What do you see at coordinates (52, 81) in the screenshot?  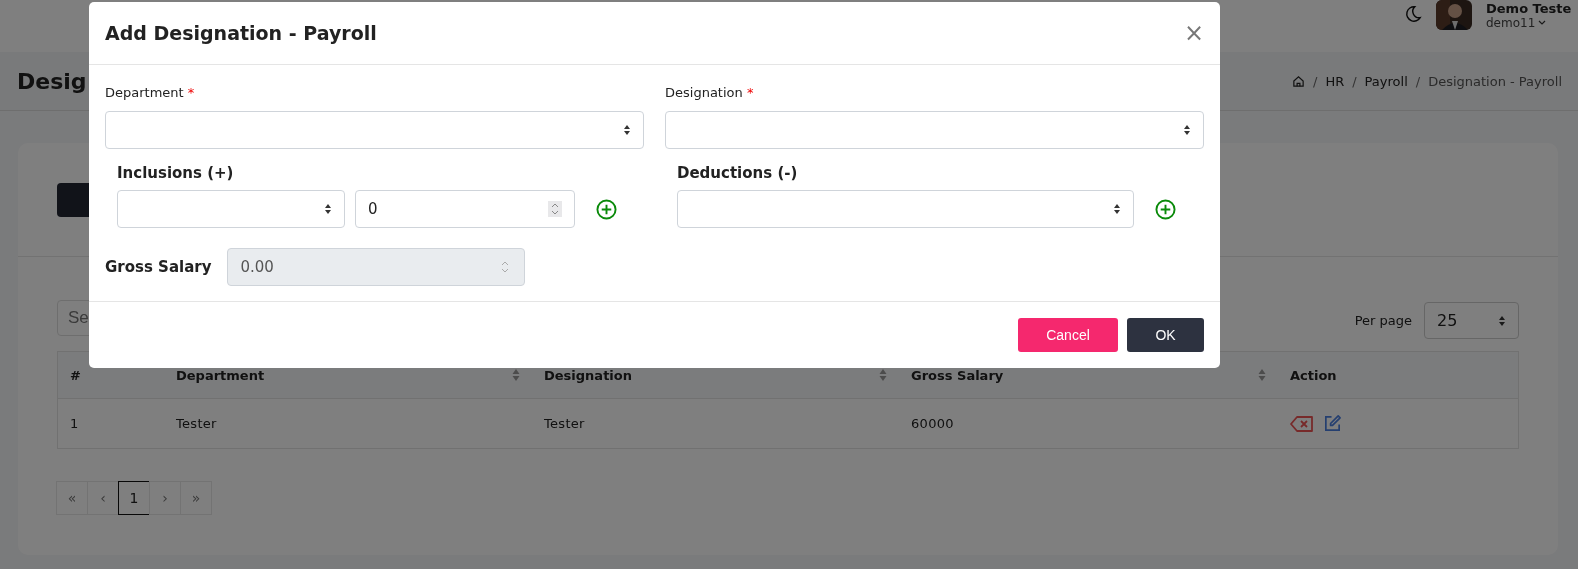 I see `page-title: Desig` at bounding box center [52, 81].